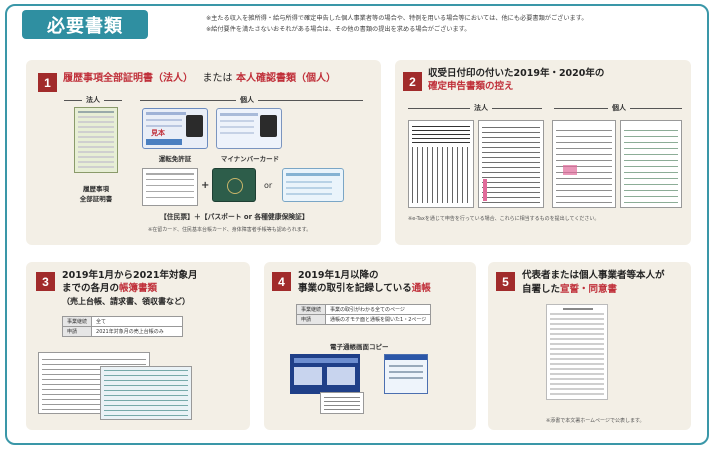 The image size is (716, 453). Describe the element at coordinates (268, 126) in the screenshot. I see `mynumber-photo-icon` at that location.